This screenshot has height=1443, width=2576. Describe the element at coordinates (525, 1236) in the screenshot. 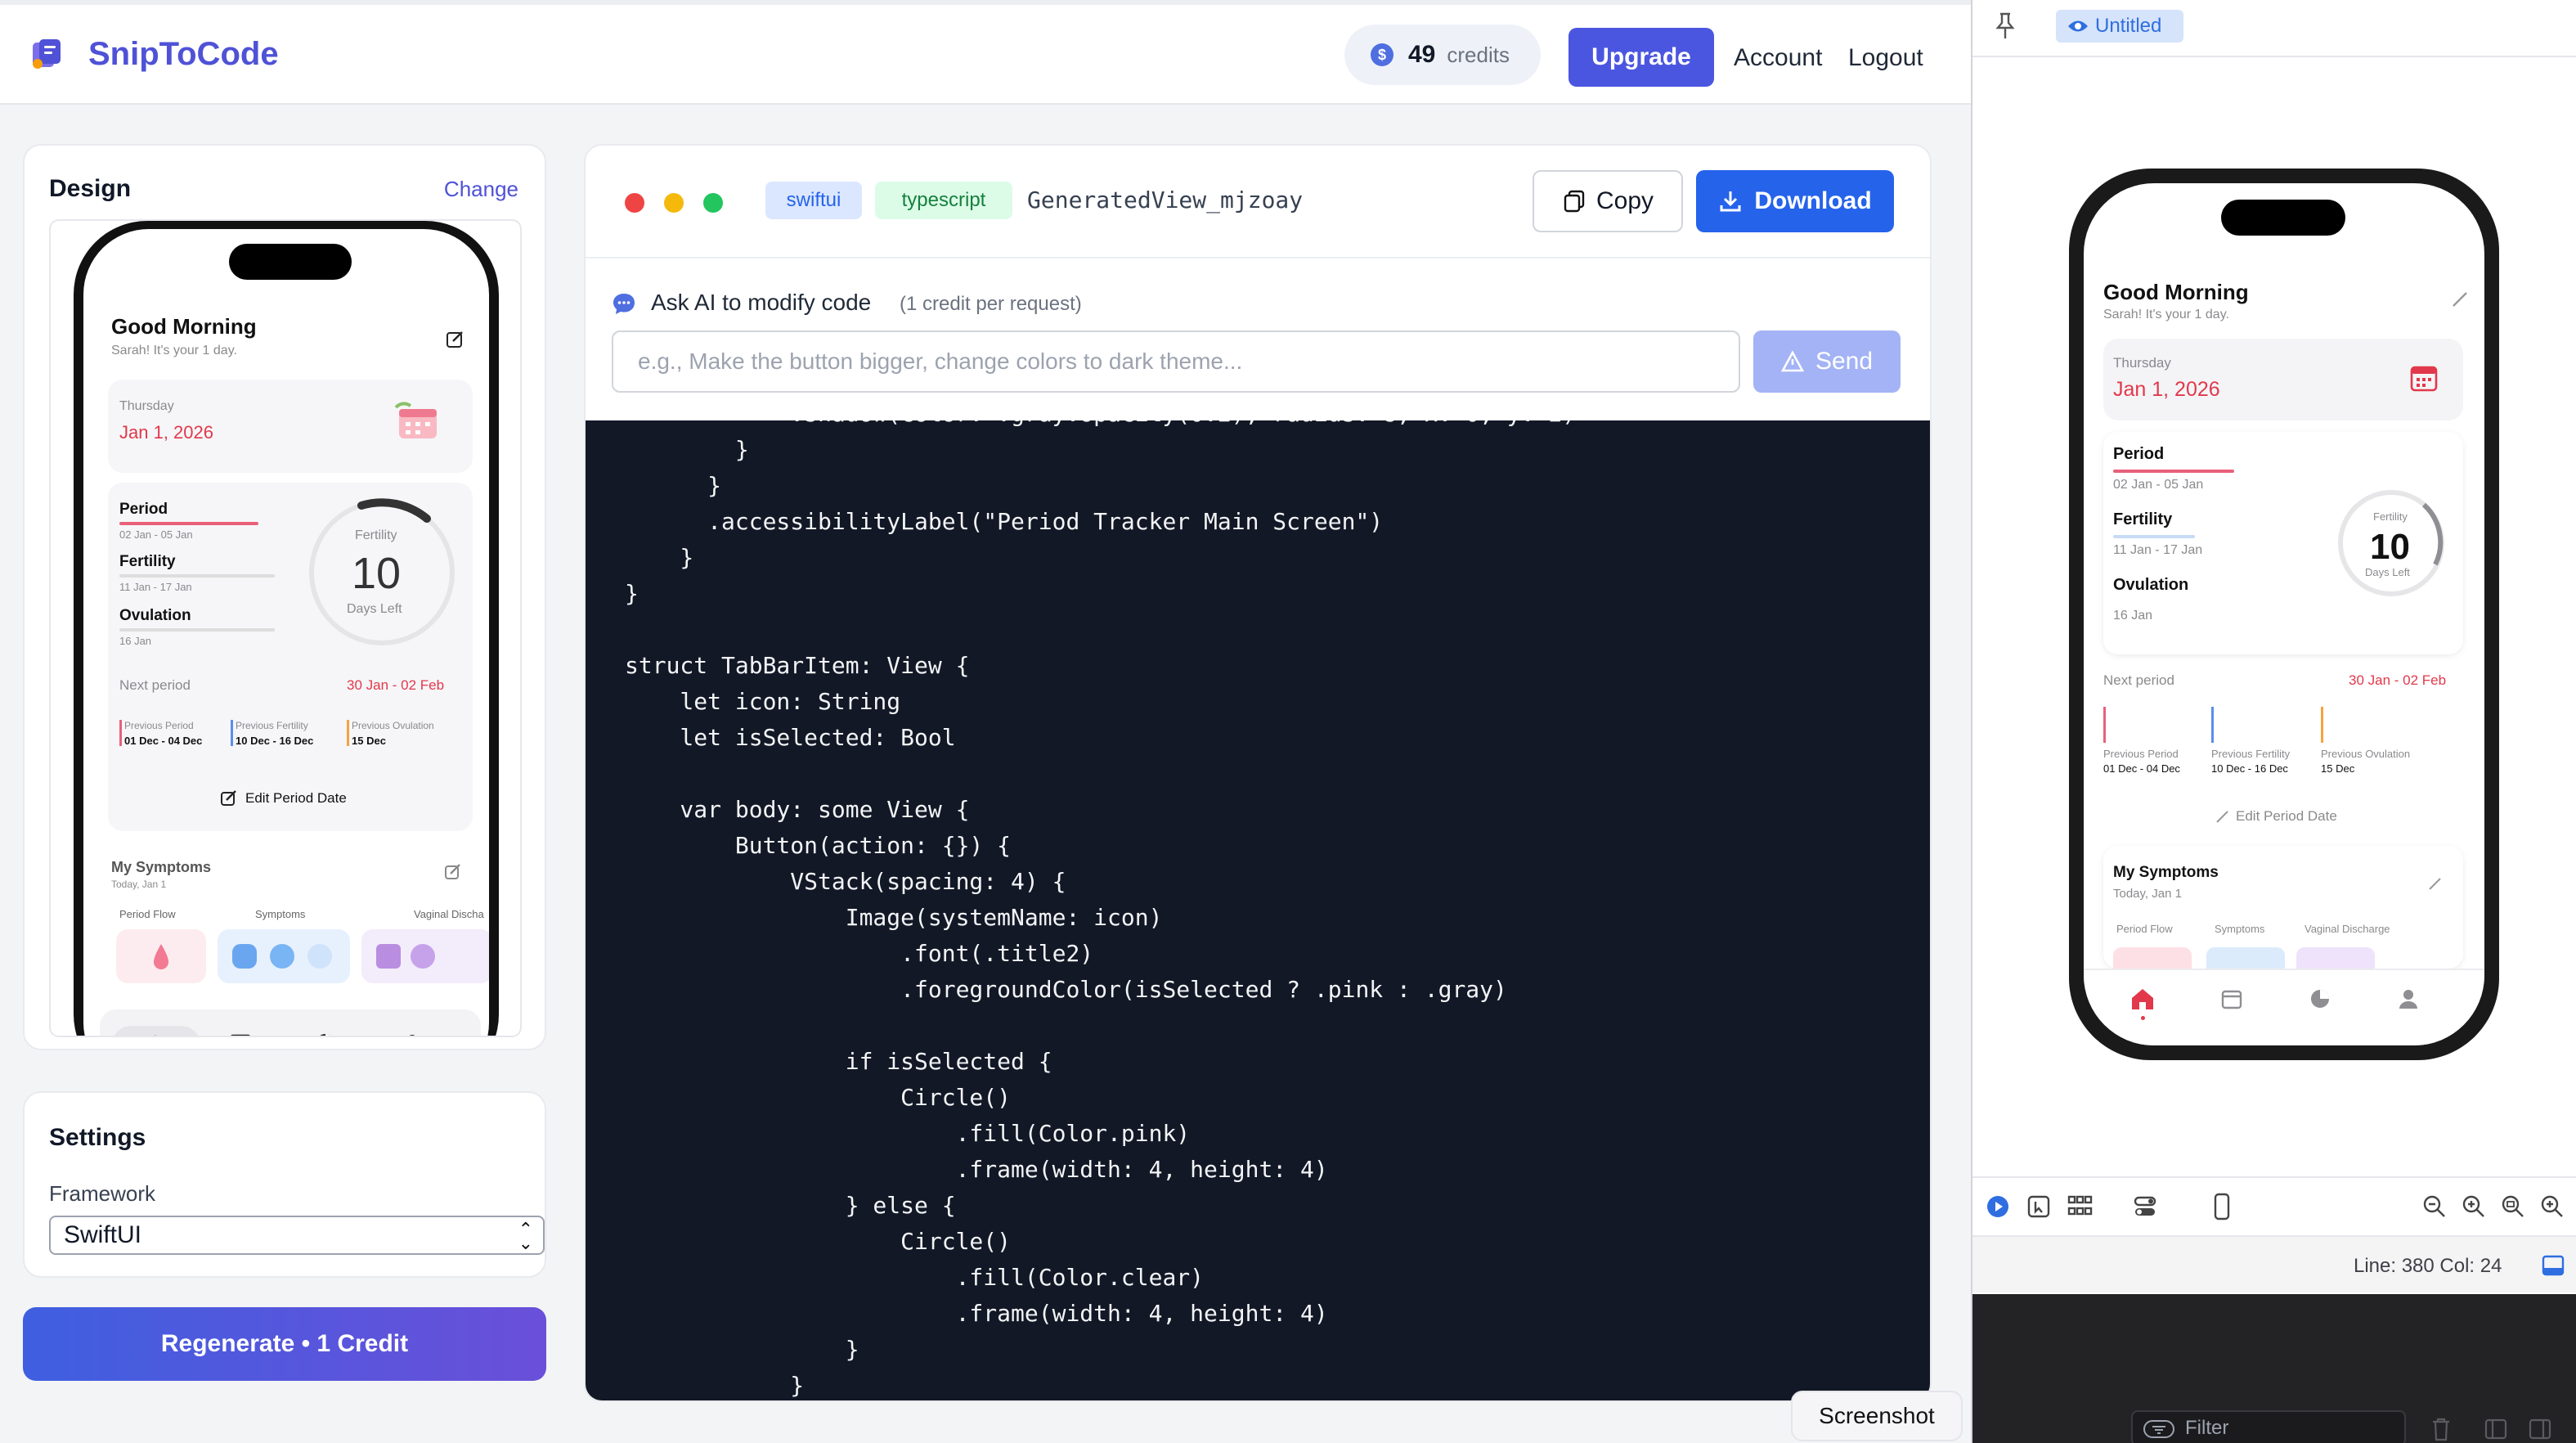

I see `updown-chevron-icon: ⌃ ⌄` at that location.